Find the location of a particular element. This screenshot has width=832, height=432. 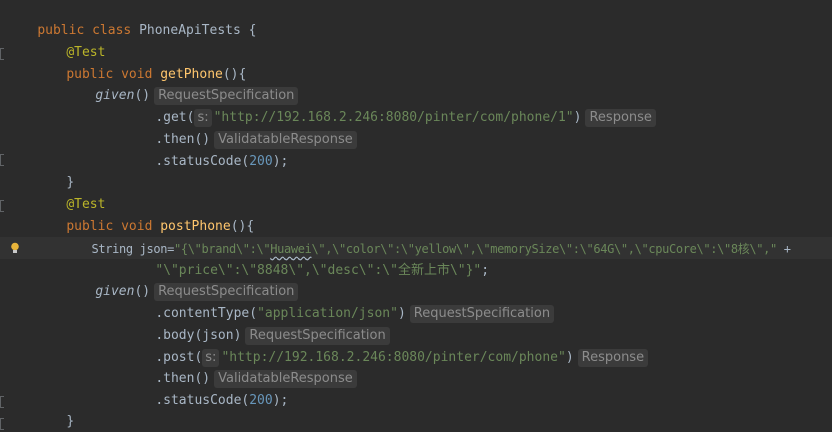

brace: { is located at coordinates (248, 30).